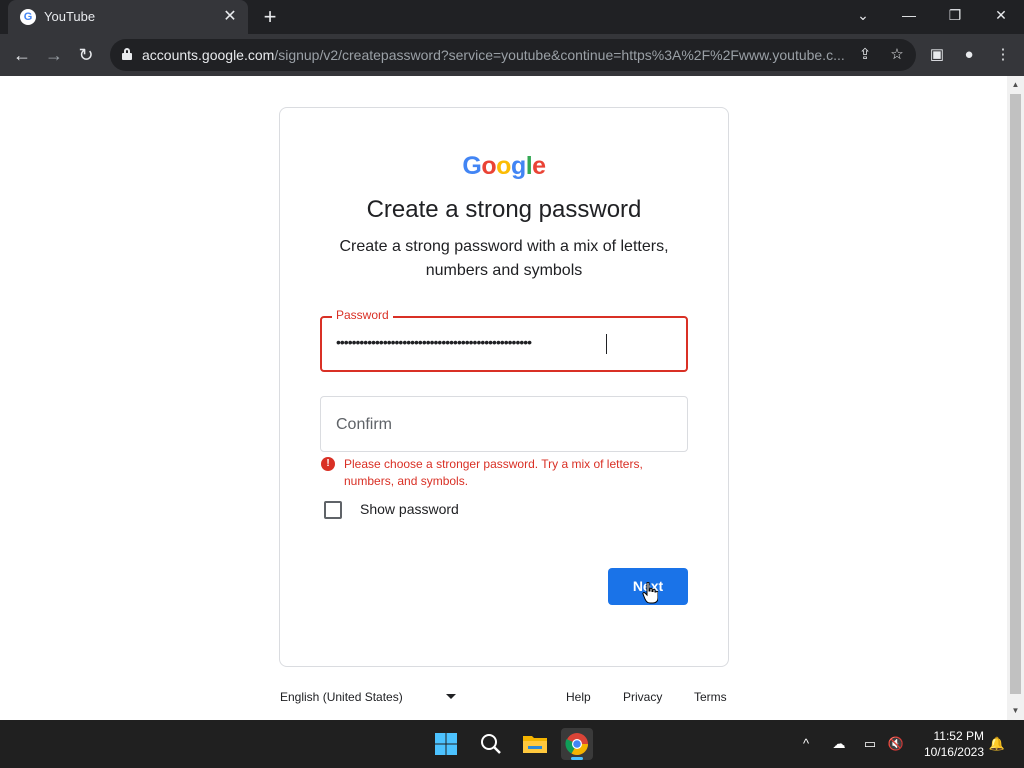 Image resolution: width=1024 pixels, height=768 pixels. Describe the element at coordinates (578, 697) in the screenshot. I see `help-link: Help` at that location.